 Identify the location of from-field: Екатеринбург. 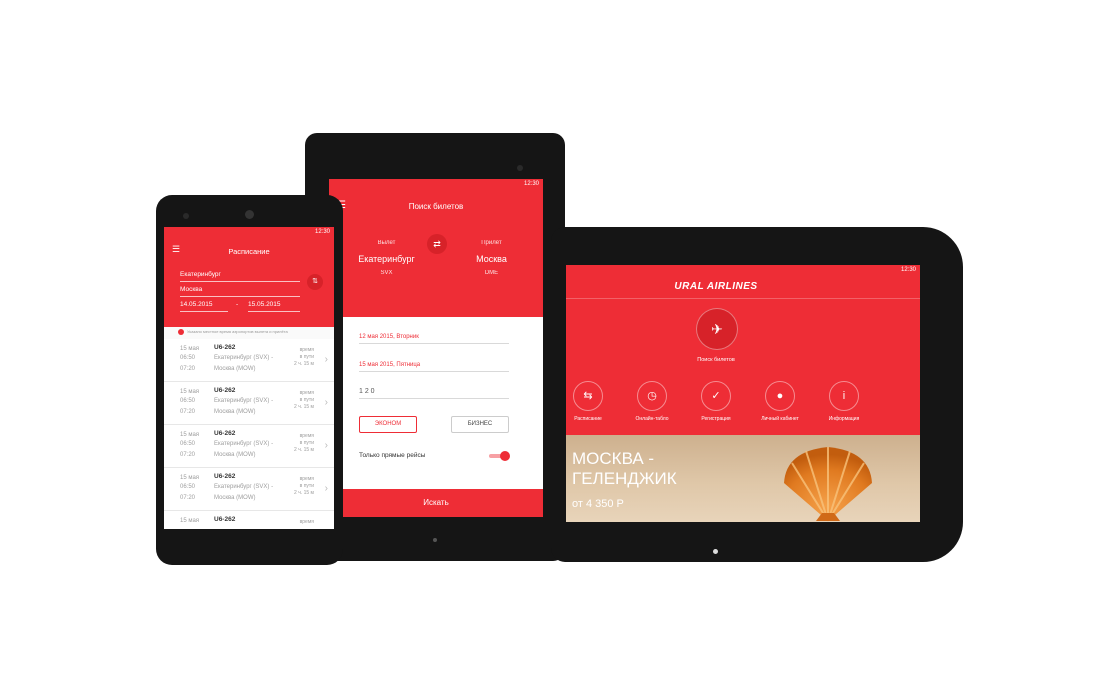
(200, 274).